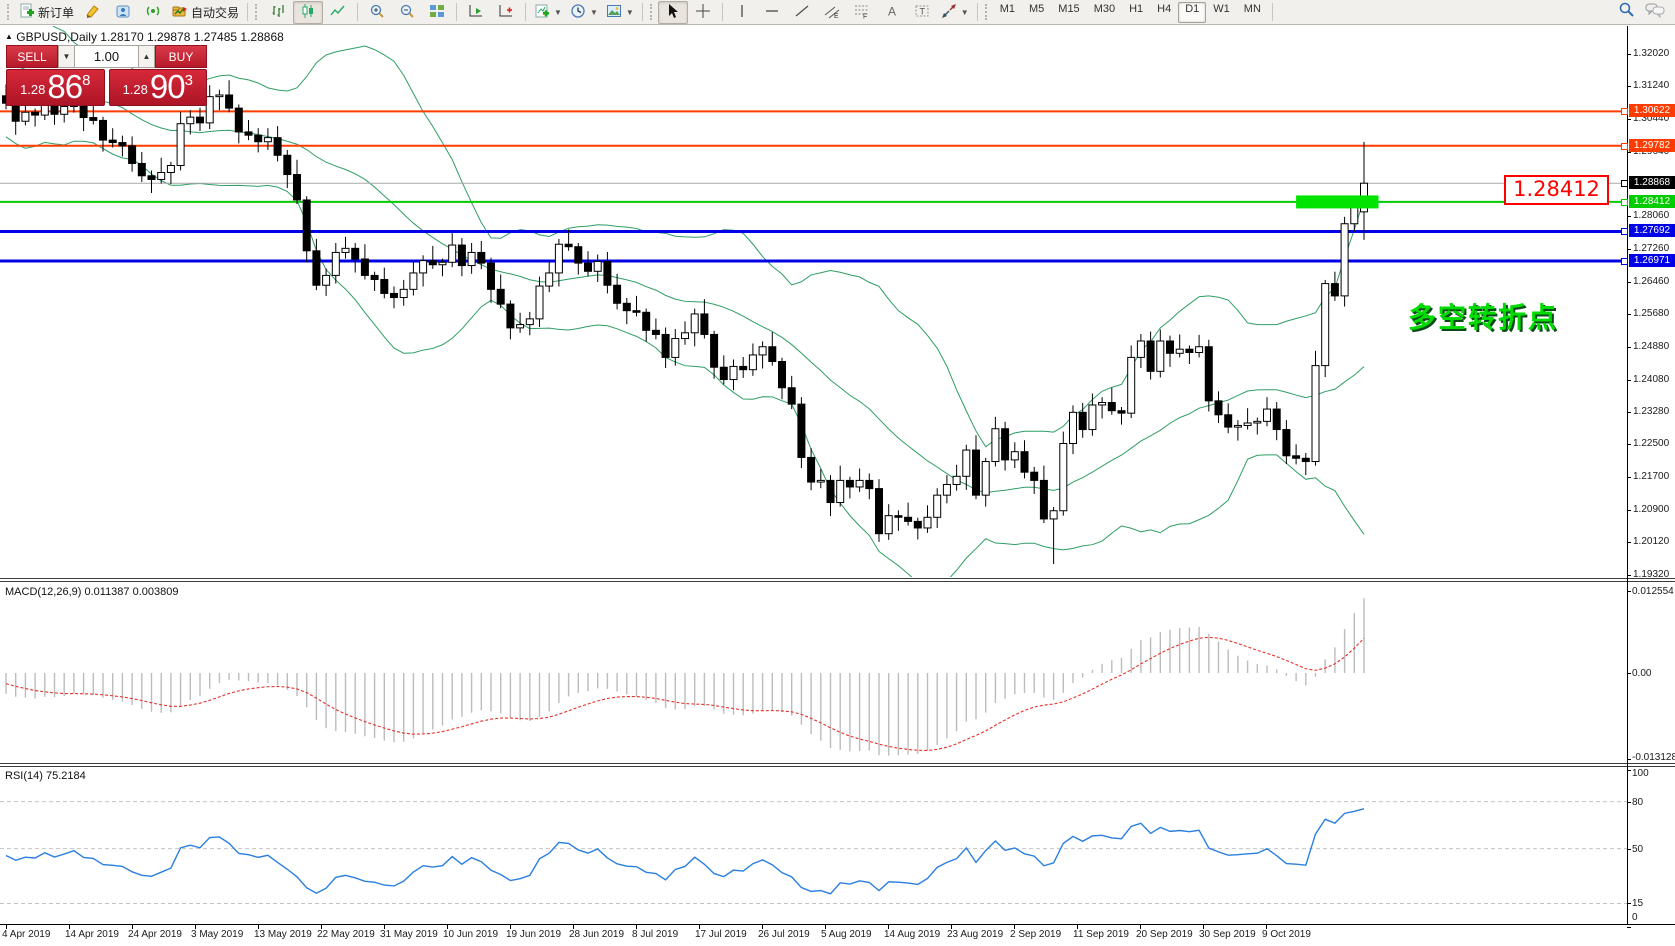 Image resolution: width=1675 pixels, height=946 pixels. I want to click on buy-price-button: 1.28 90 3, so click(157, 87).